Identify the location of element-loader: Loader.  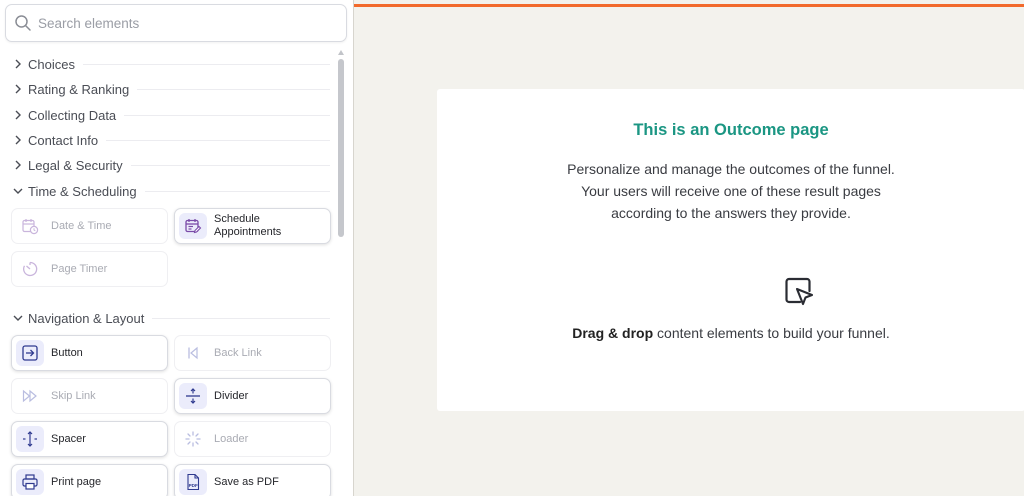
(252, 439).